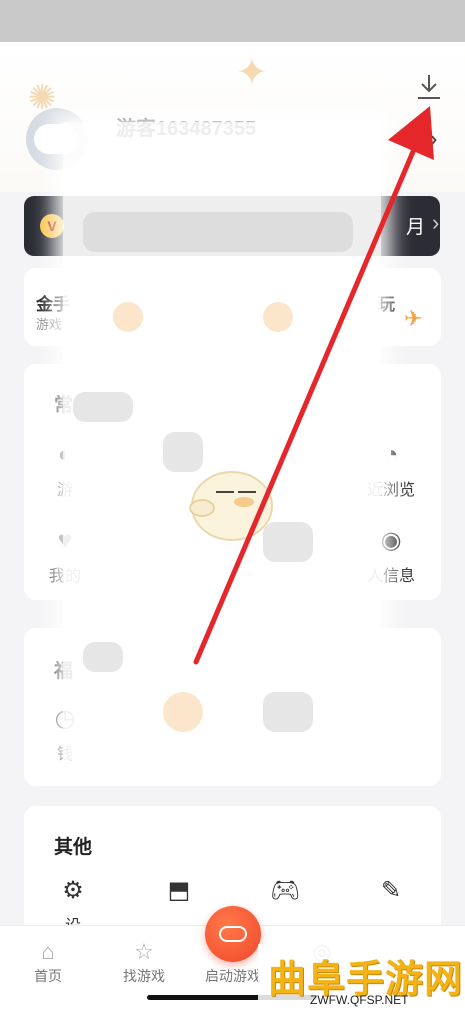 This screenshot has width=465, height=1010. Describe the element at coordinates (52, 226) in the screenshot. I see `vip-badge-icon: V` at that location.